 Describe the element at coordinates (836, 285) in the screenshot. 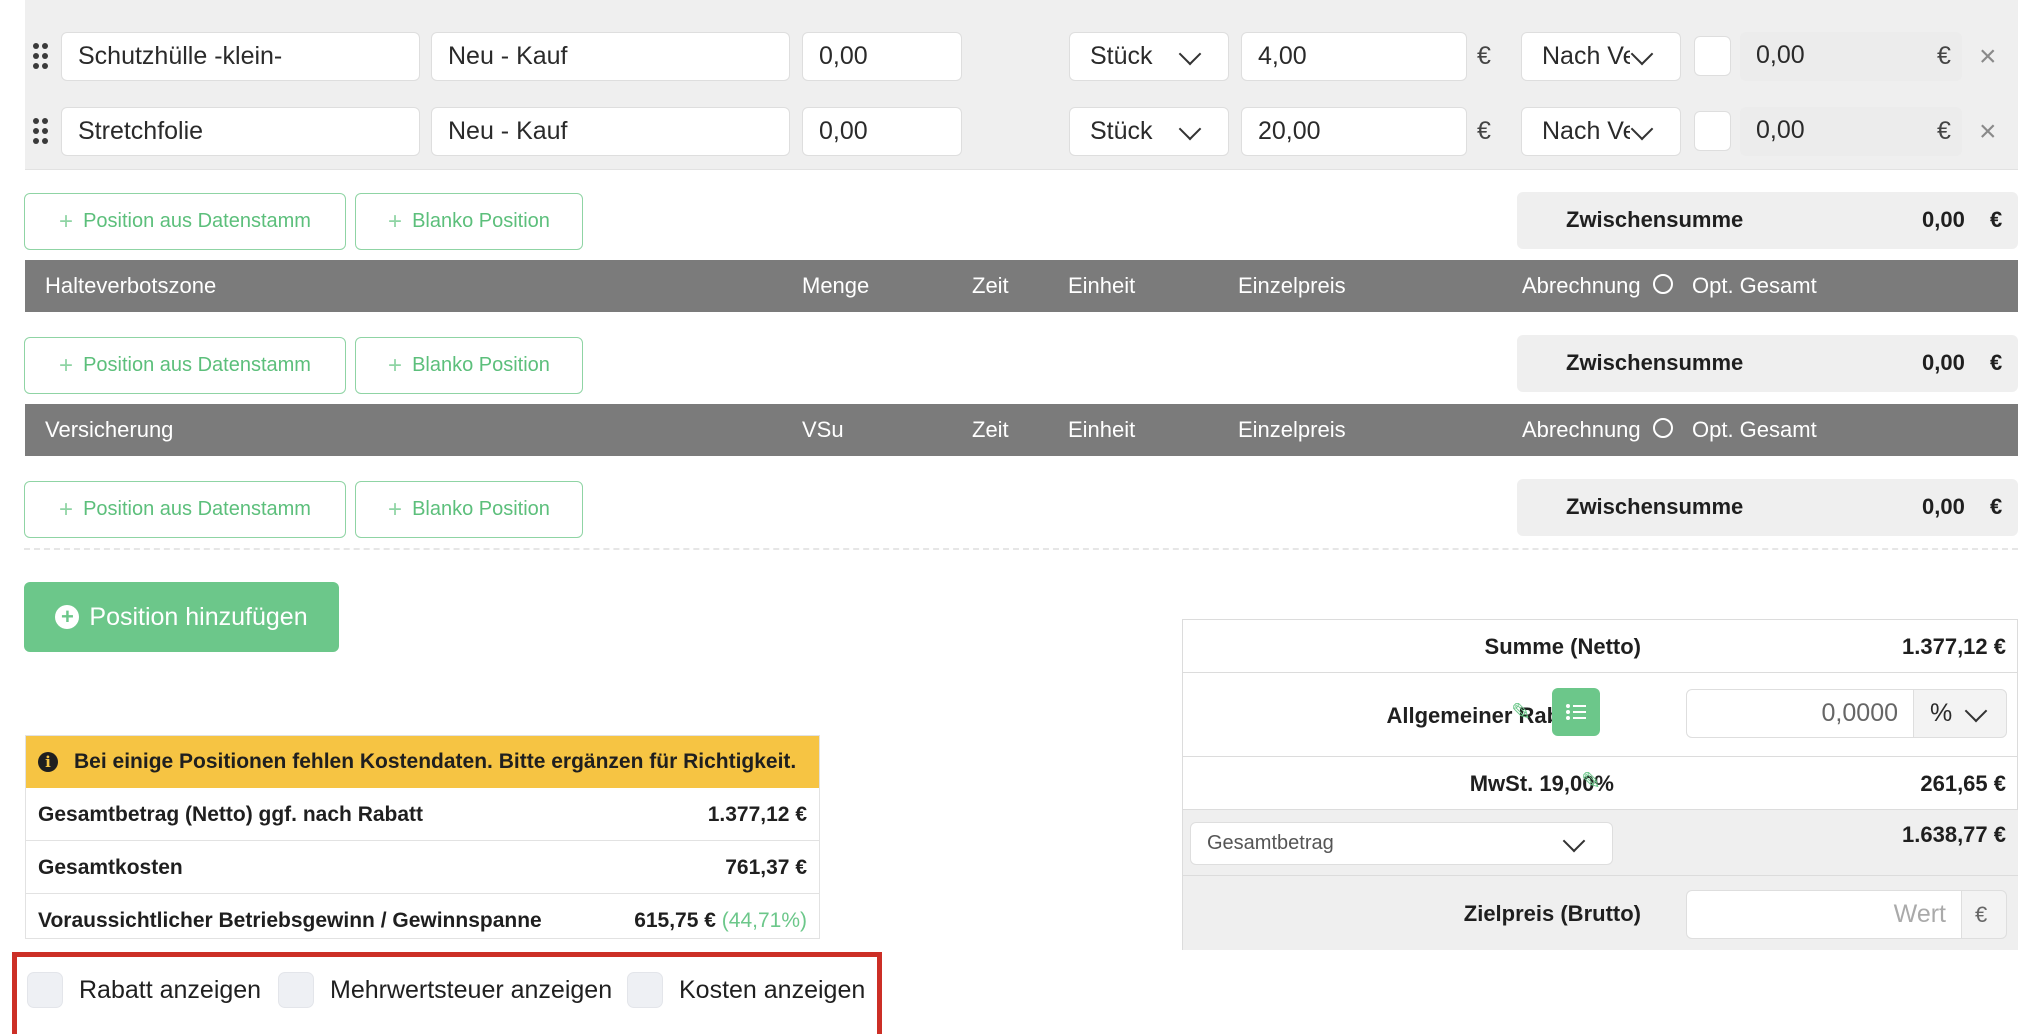

I see `col-header-quantity: Menge` at that location.